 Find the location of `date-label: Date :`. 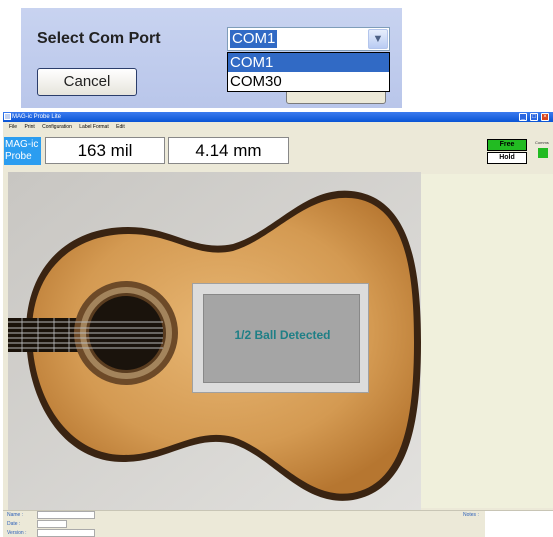

date-label: Date : is located at coordinates (14, 524).